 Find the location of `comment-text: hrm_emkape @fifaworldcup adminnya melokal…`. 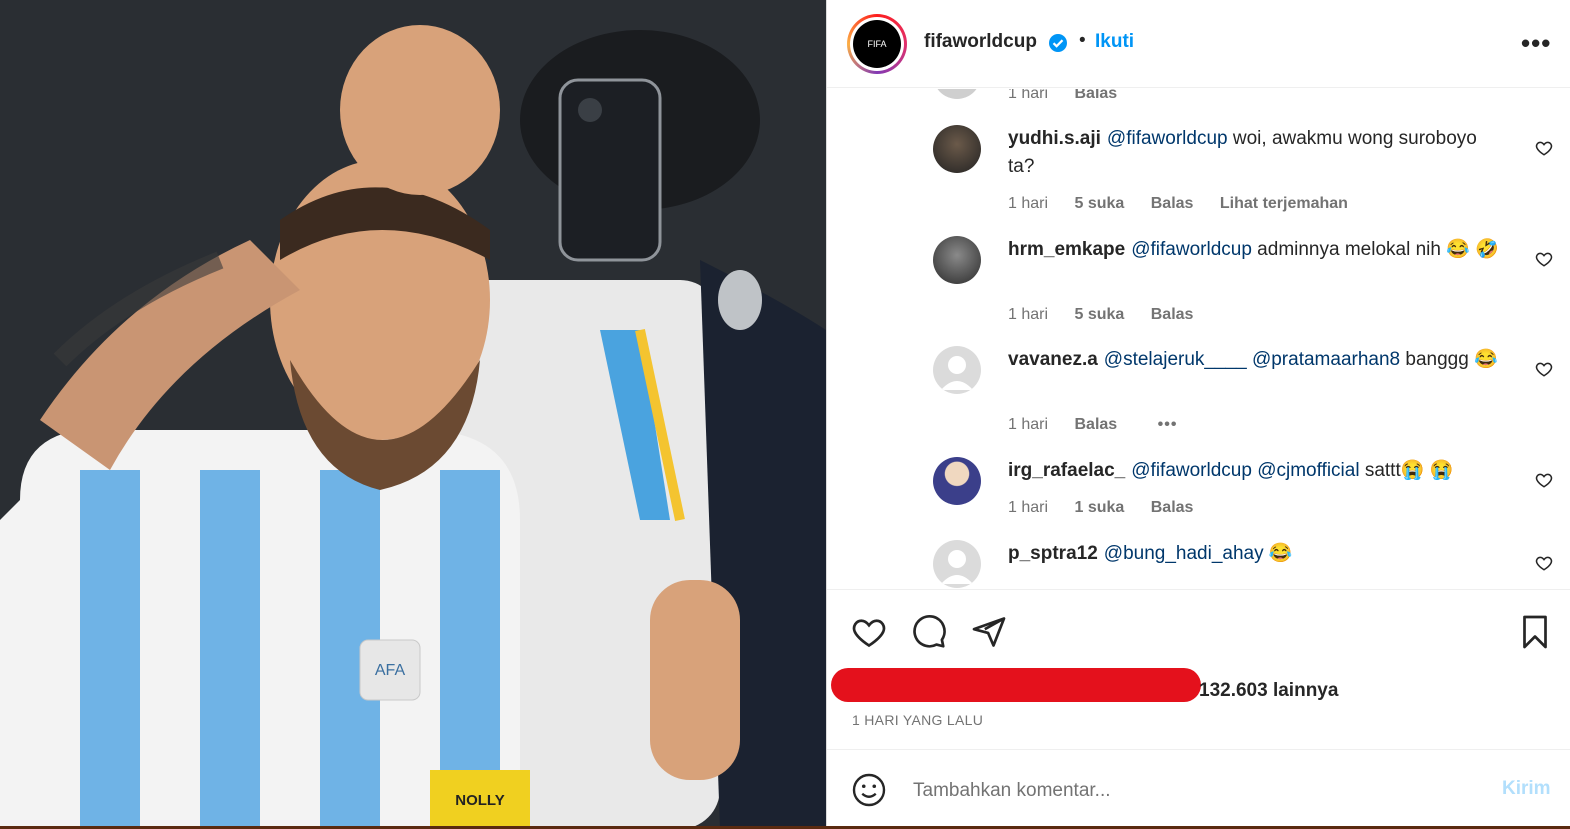

comment-text: hrm_emkape @fifaworldcup adminnya melokal… is located at coordinates (1258, 250).